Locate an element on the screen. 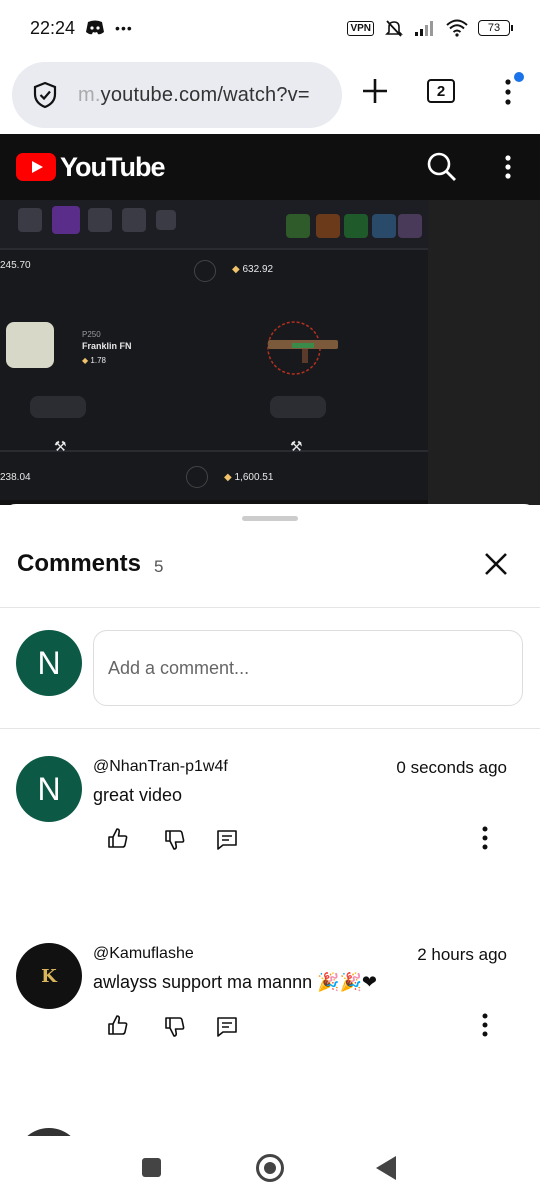 This screenshot has height=1200, width=540. wifi-icon is located at coordinates (457, 28).